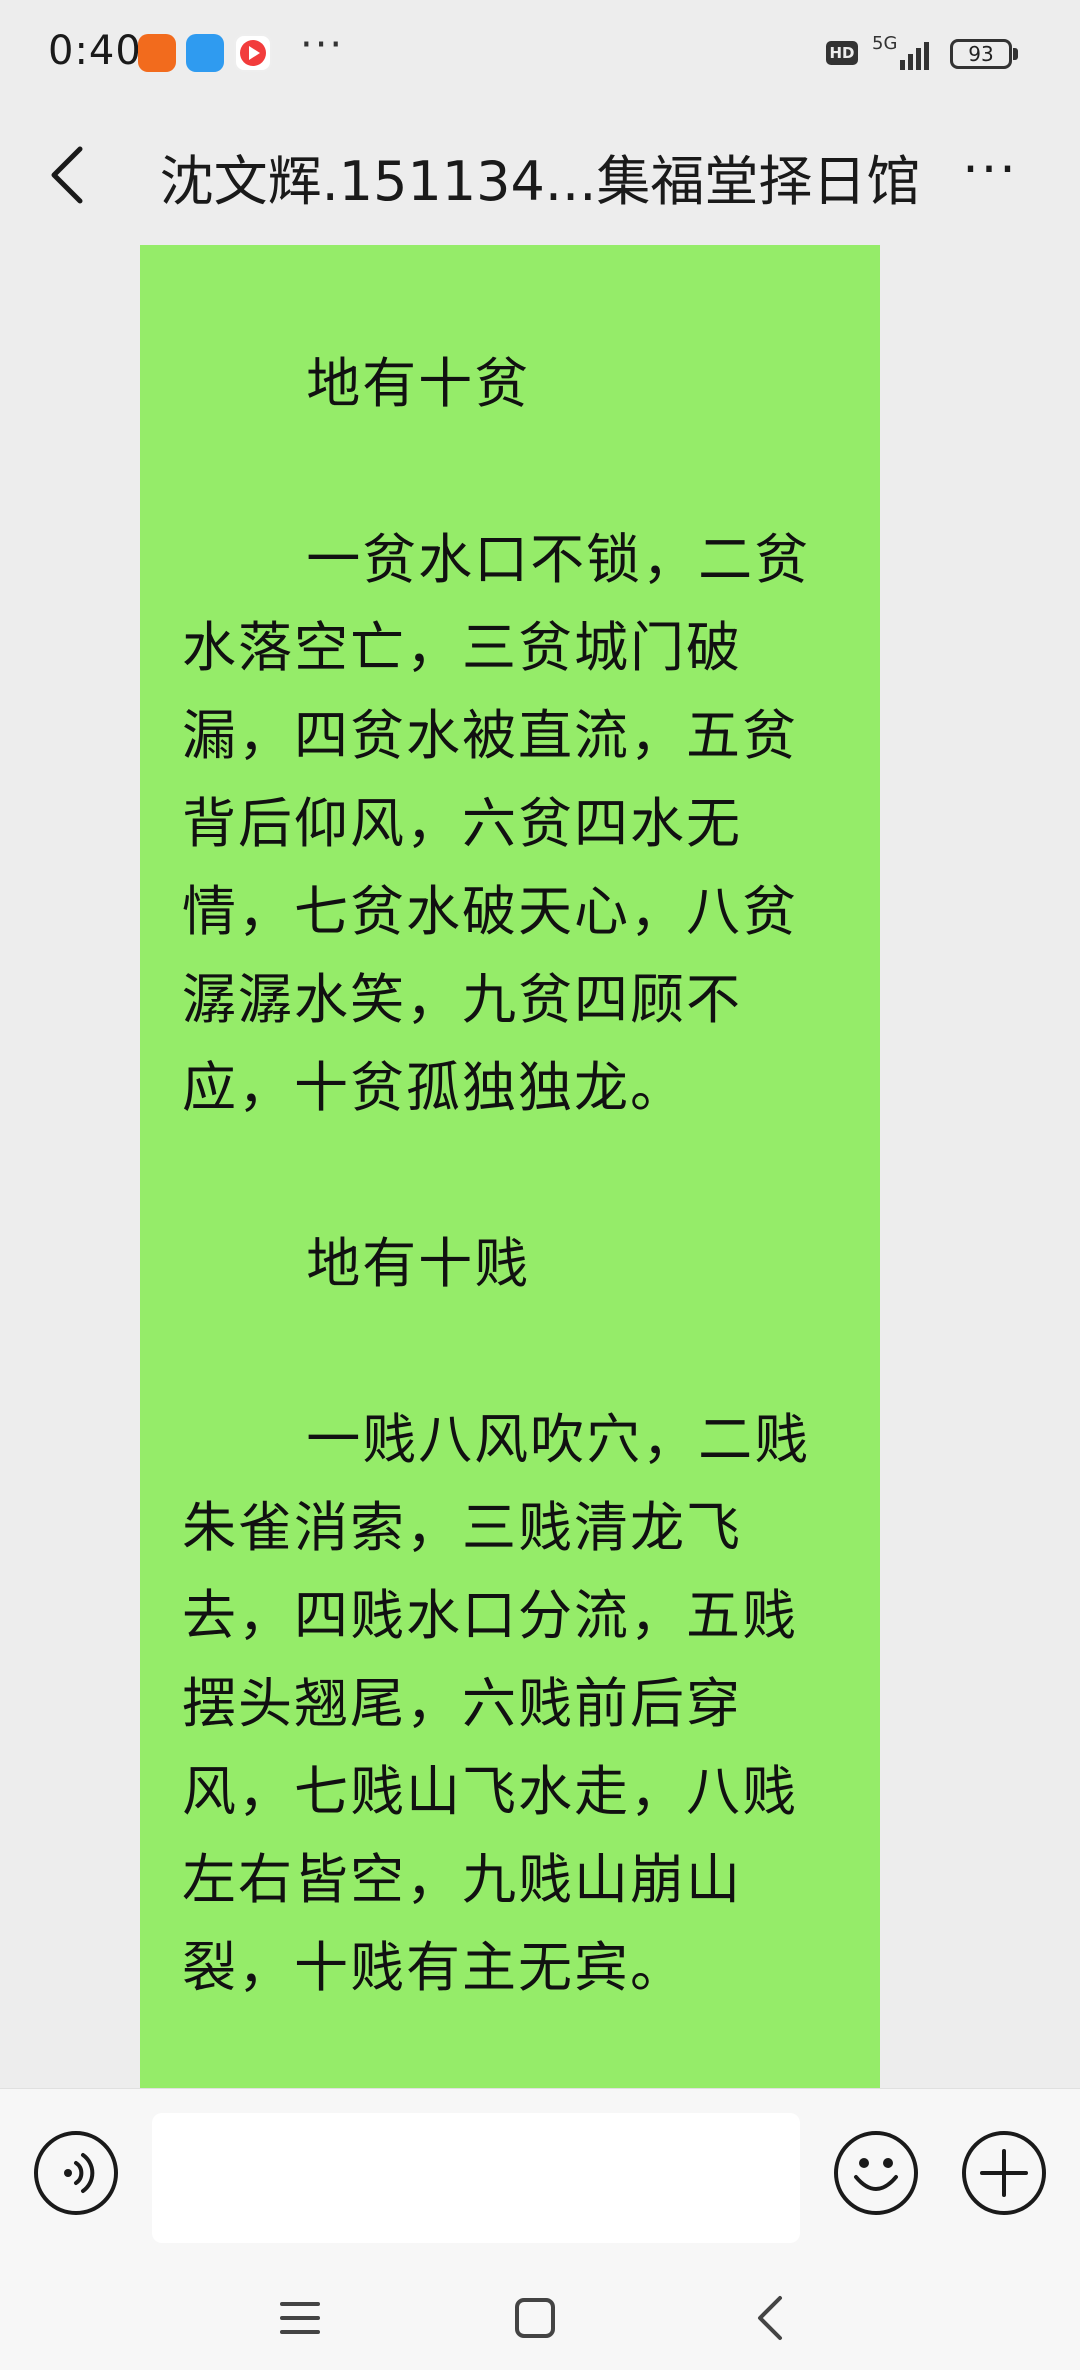 Image resolution: width=1080 pixels, height=2370 pixels. I want to click on battery-icon: 93, so click(981, 54).